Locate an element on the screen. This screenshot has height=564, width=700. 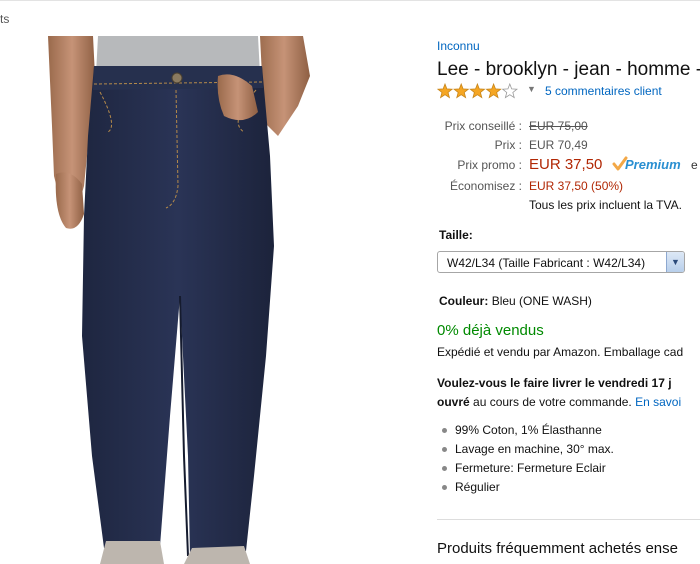
price-row: Prix : EUR 70,49 is located at coordinates (568, 147).